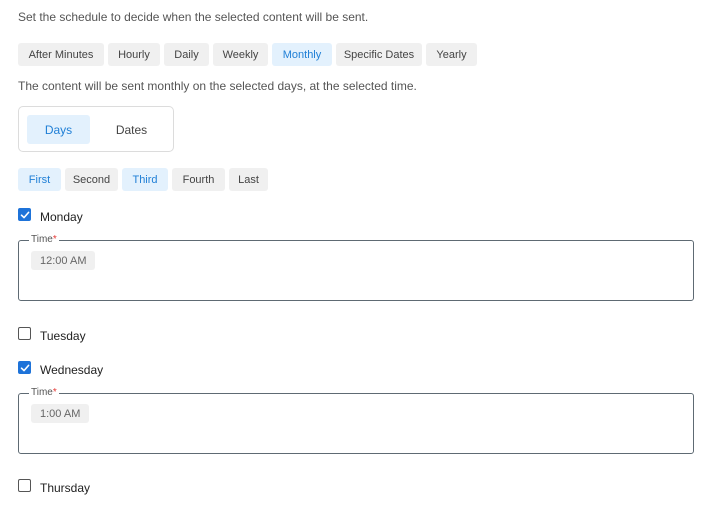 The width and height of the screenshot is (712, 511). Describe the element at coordinates (186, 54) in the screenshot. I see `tab-daily: Daily` at that location.